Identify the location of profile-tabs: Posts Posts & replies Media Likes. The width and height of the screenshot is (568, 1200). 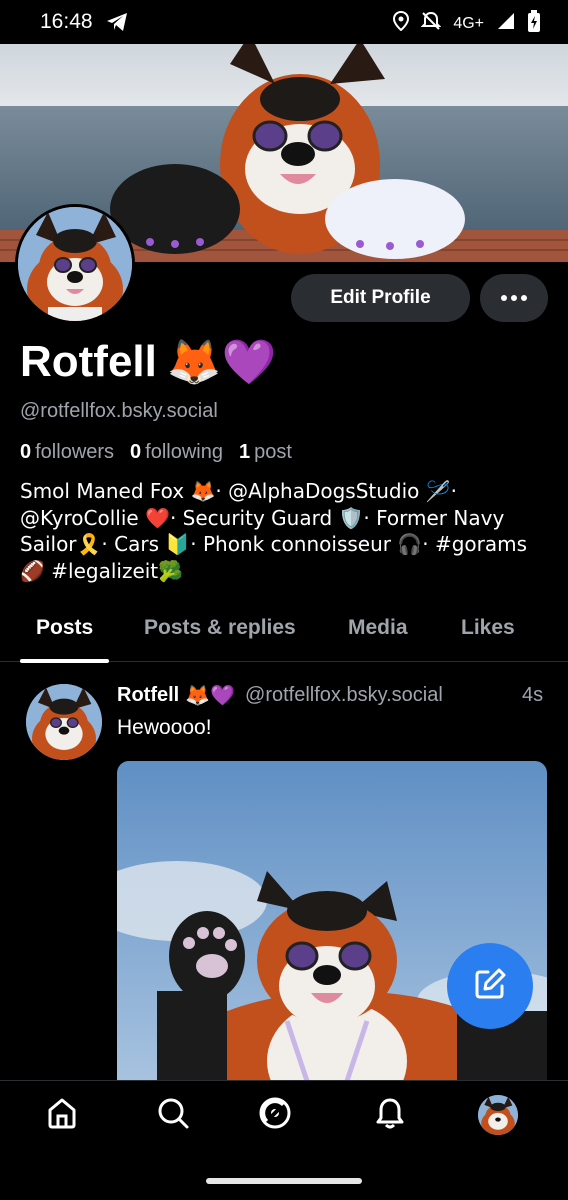
(284, 633).